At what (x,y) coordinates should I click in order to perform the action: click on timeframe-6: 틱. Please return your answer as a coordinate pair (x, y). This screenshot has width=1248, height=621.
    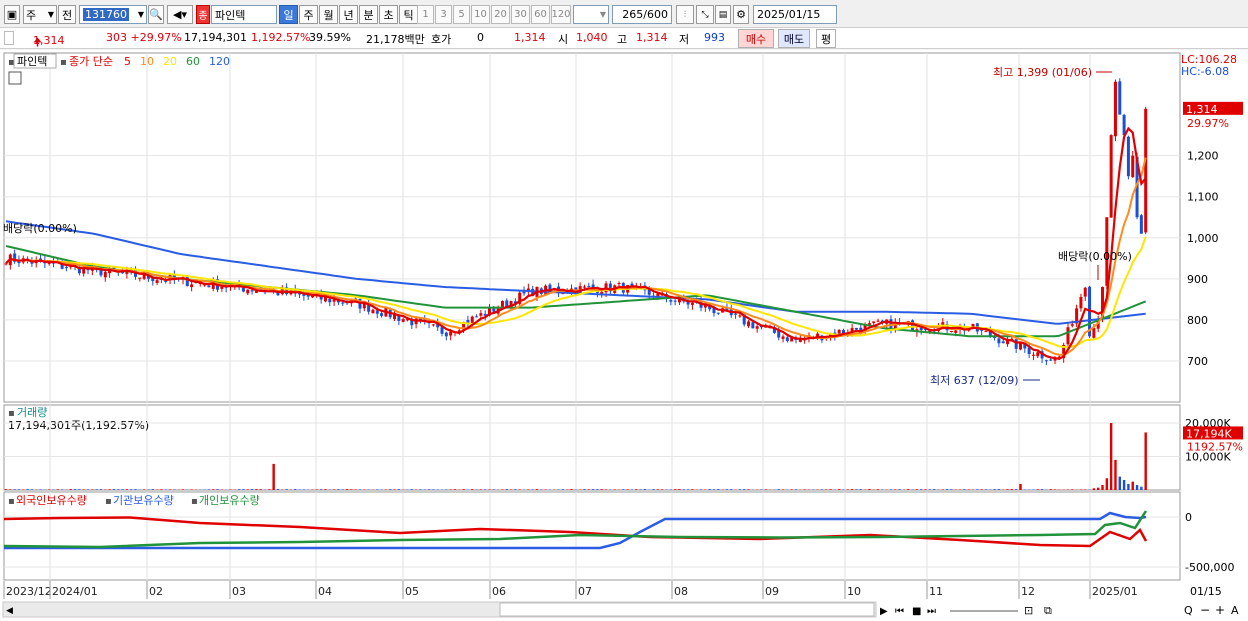
    Looking at the image, I should click on (408, 14).